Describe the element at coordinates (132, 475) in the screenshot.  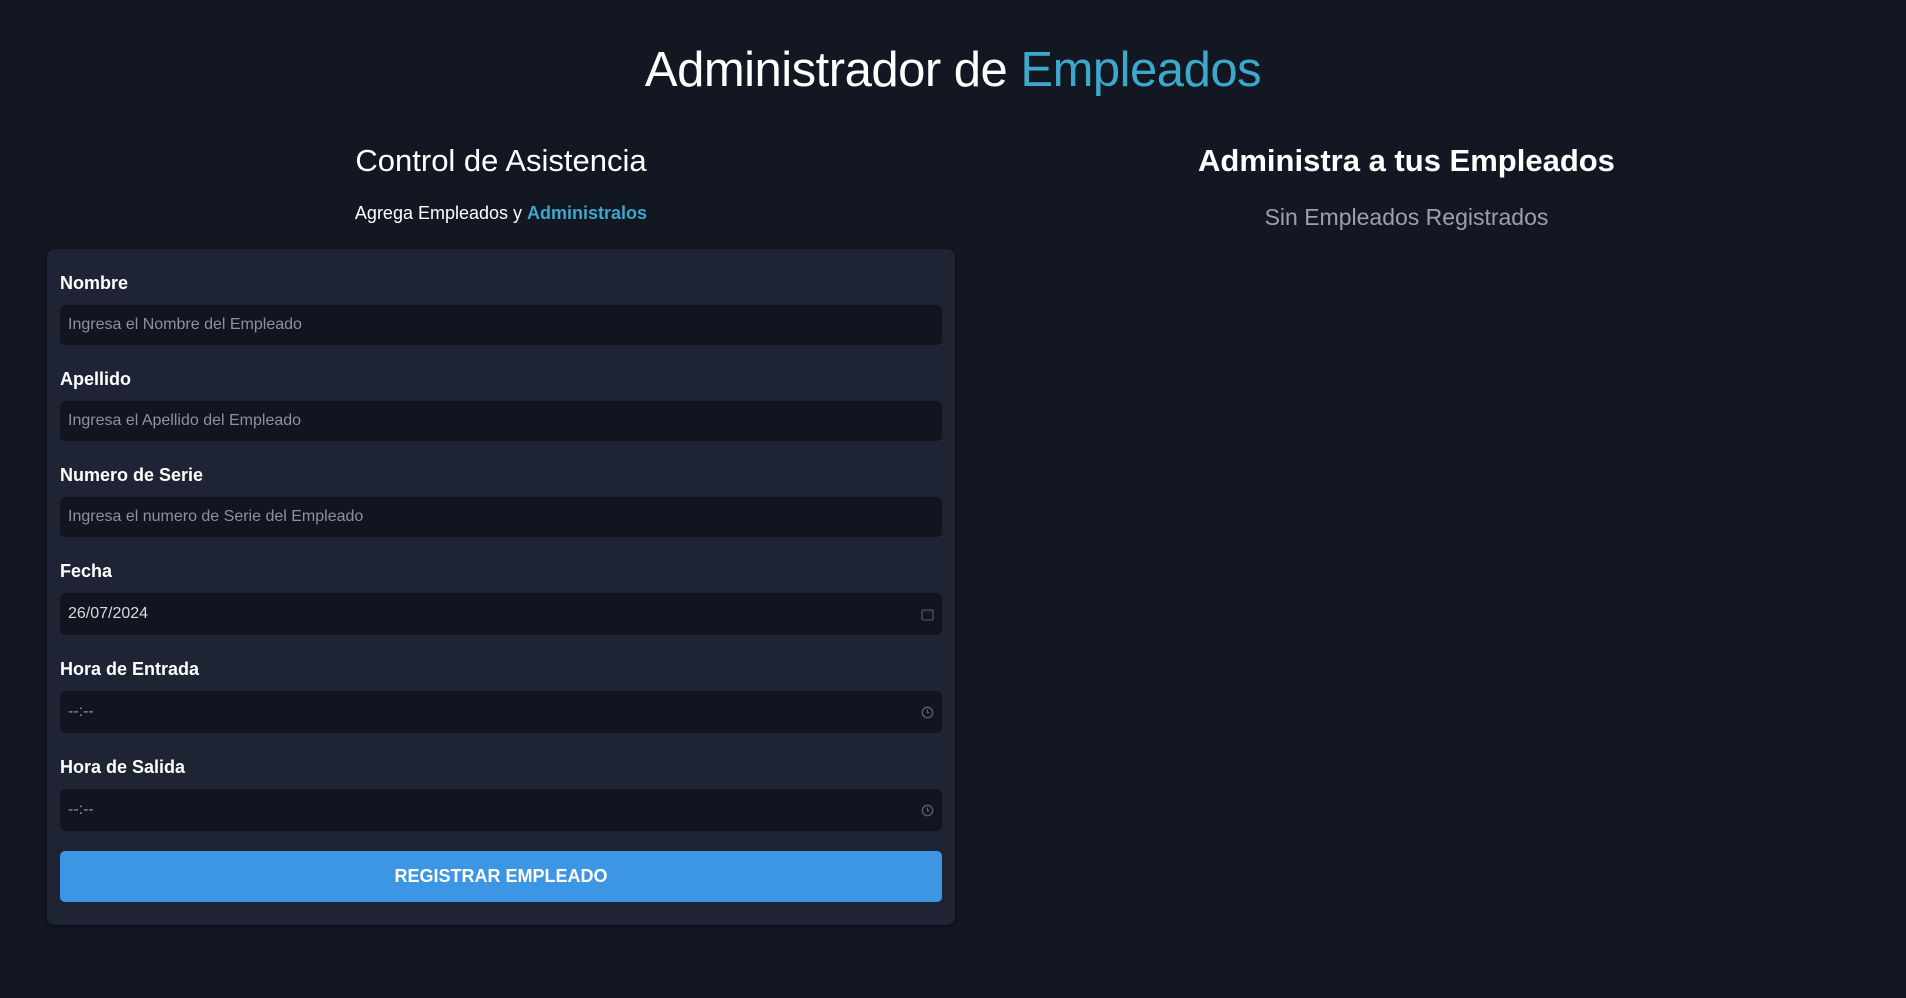
I see `serie-label: Numero de Serie` at that location.